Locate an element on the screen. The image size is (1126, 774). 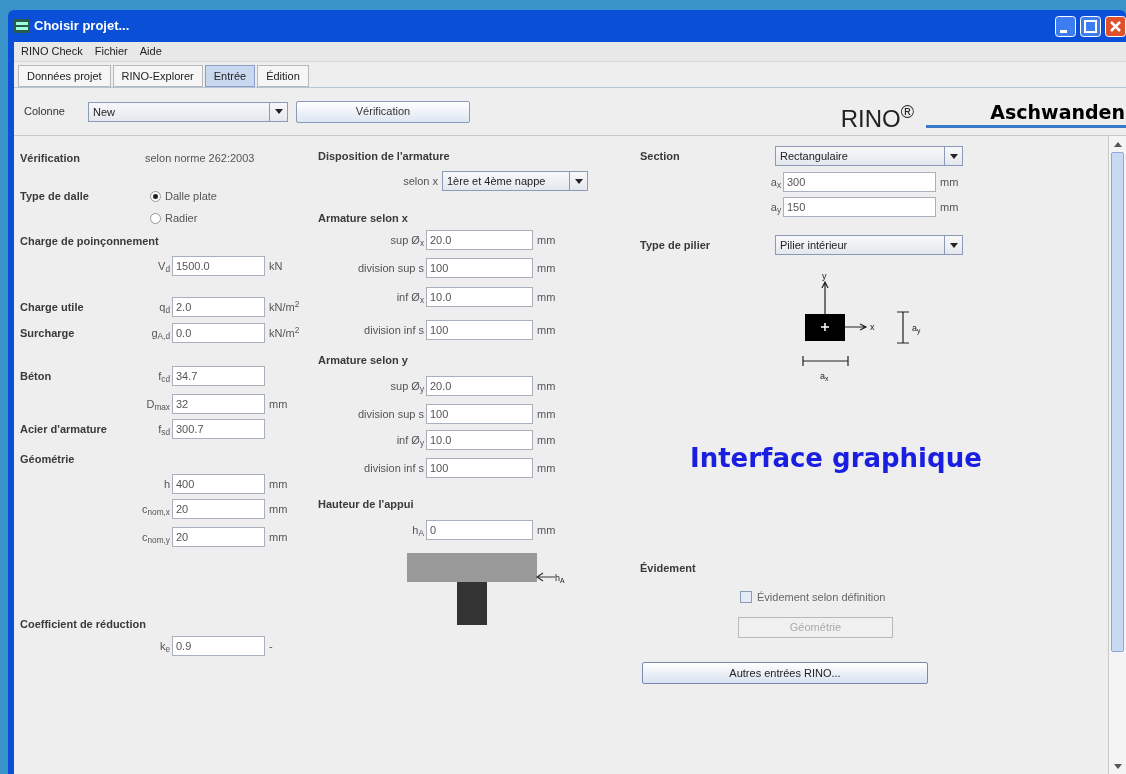
input-field: 34.7 is located at coordinates (218, 376).